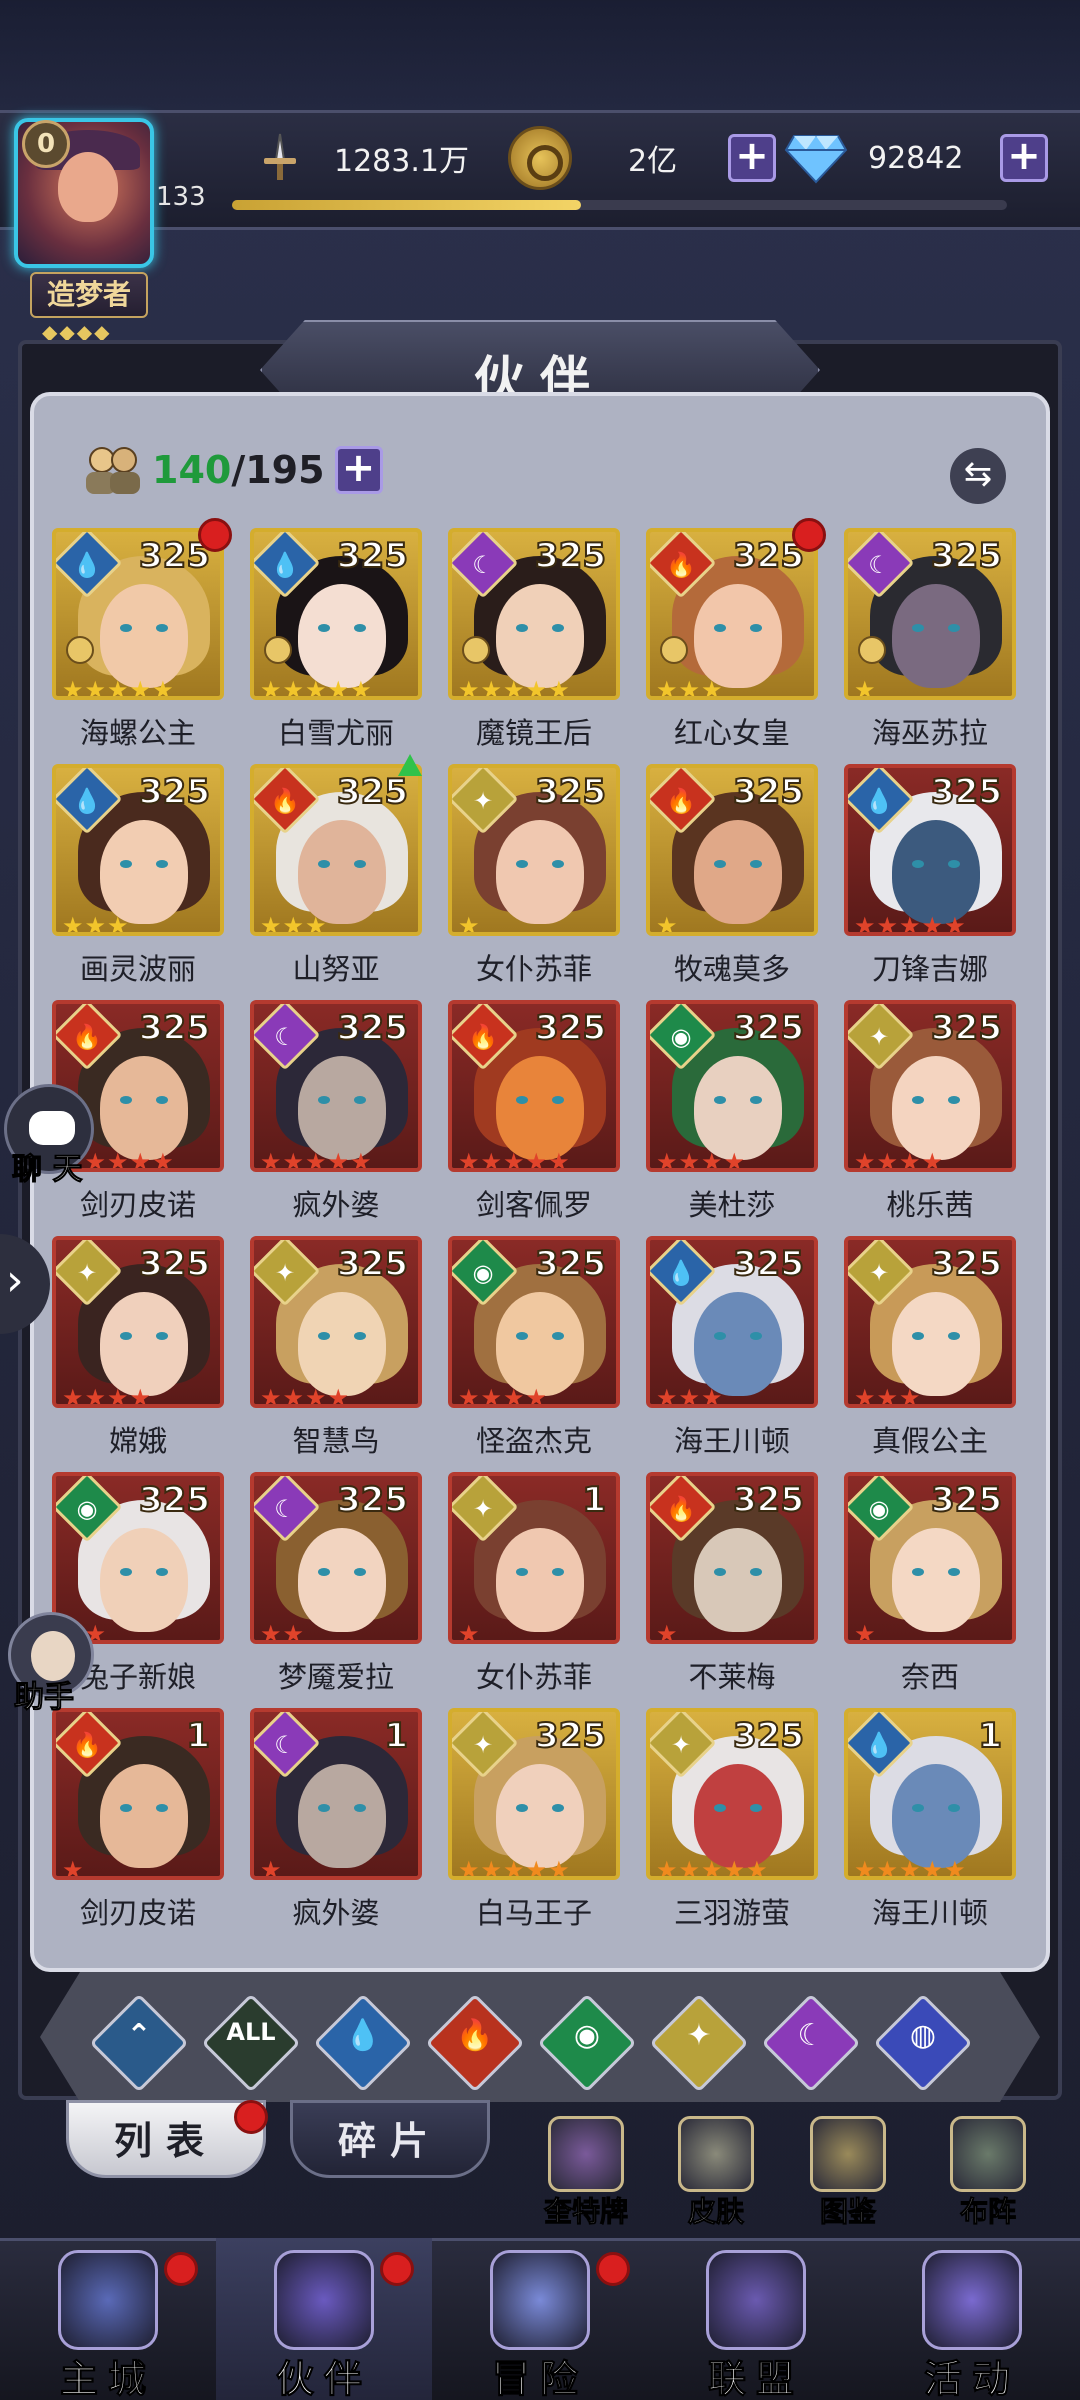 The width and height of the screenshot is (1080, 2400). What do you see at coordinates (137, 1913) in the screenshot?
I see `partner-name: 剑刃皮诺` at bounding box center [137, 1913].